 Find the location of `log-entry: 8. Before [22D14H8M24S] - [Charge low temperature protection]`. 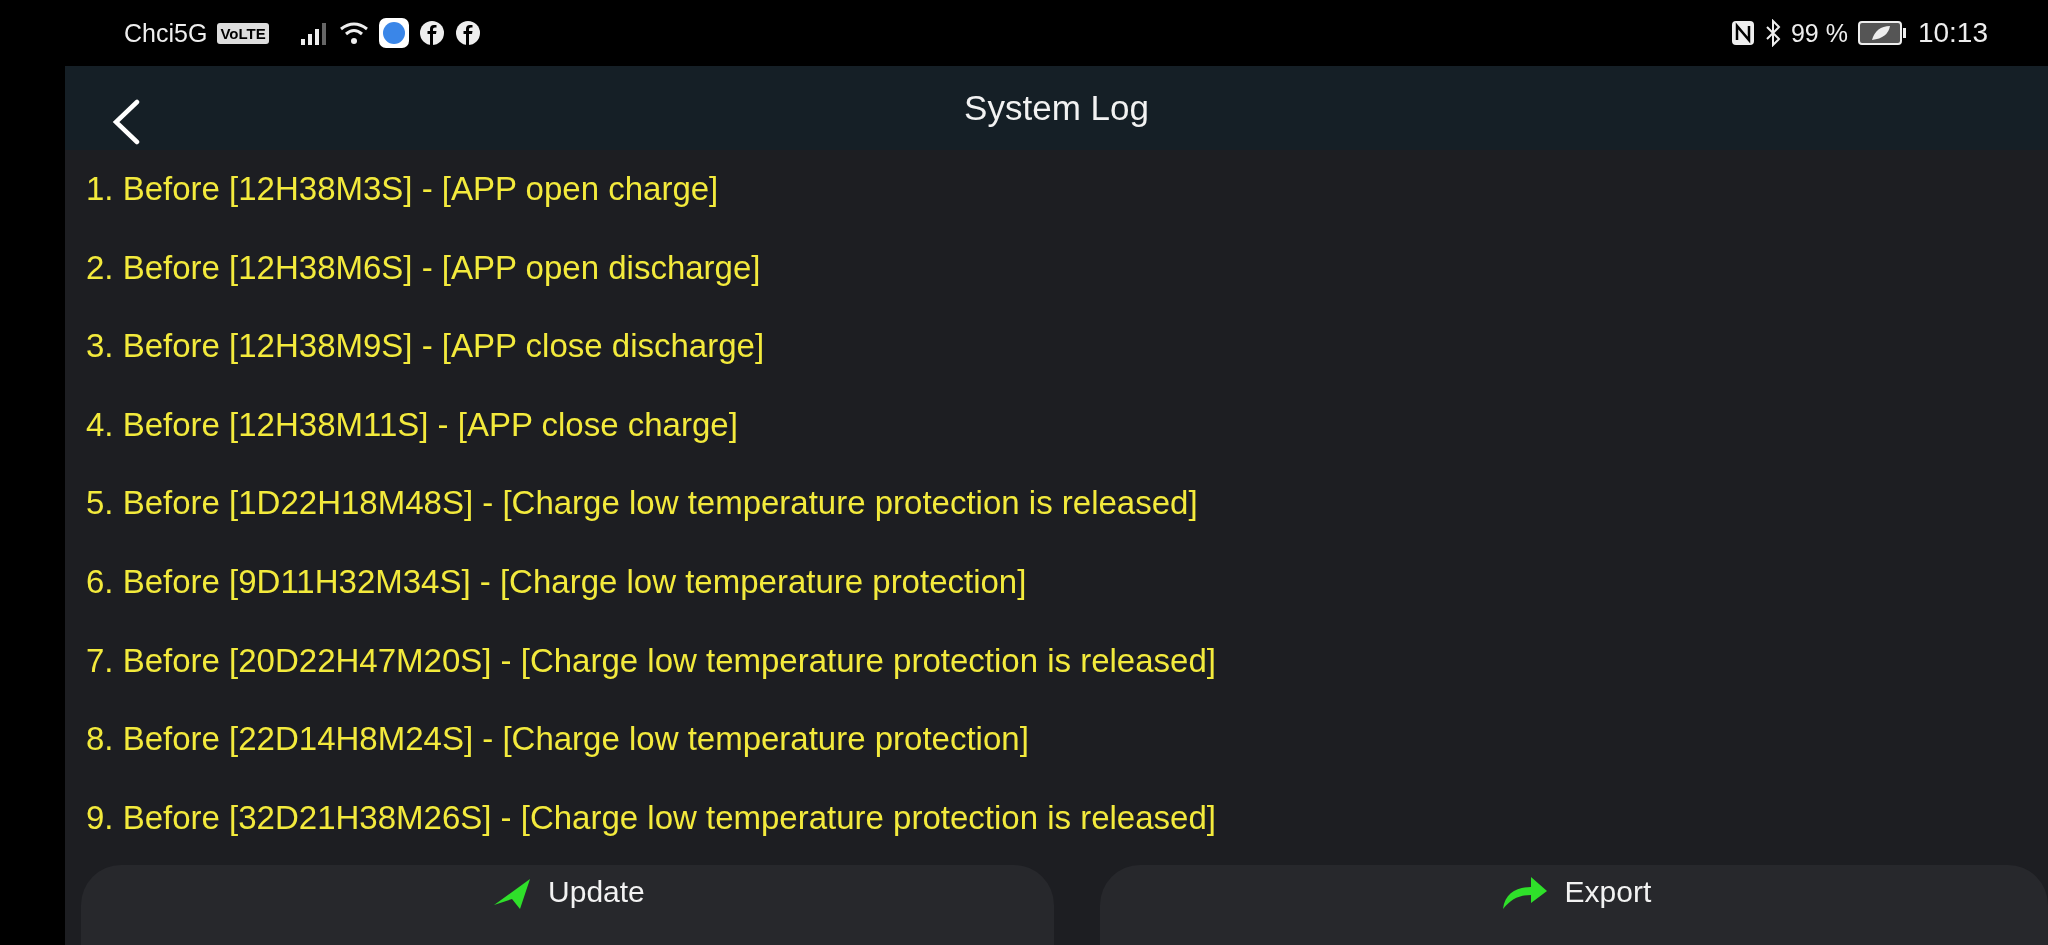

log-entry: 8. Before [22D14H8M24S] - [Charge low temperature protection] is located at coordinates (558, 739).